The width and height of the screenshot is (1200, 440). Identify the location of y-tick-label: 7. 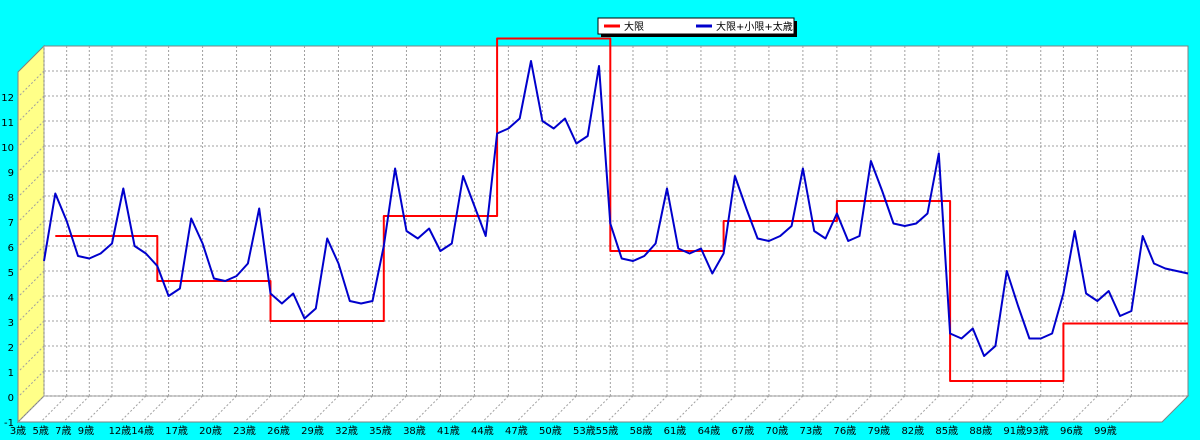
(11, 223).